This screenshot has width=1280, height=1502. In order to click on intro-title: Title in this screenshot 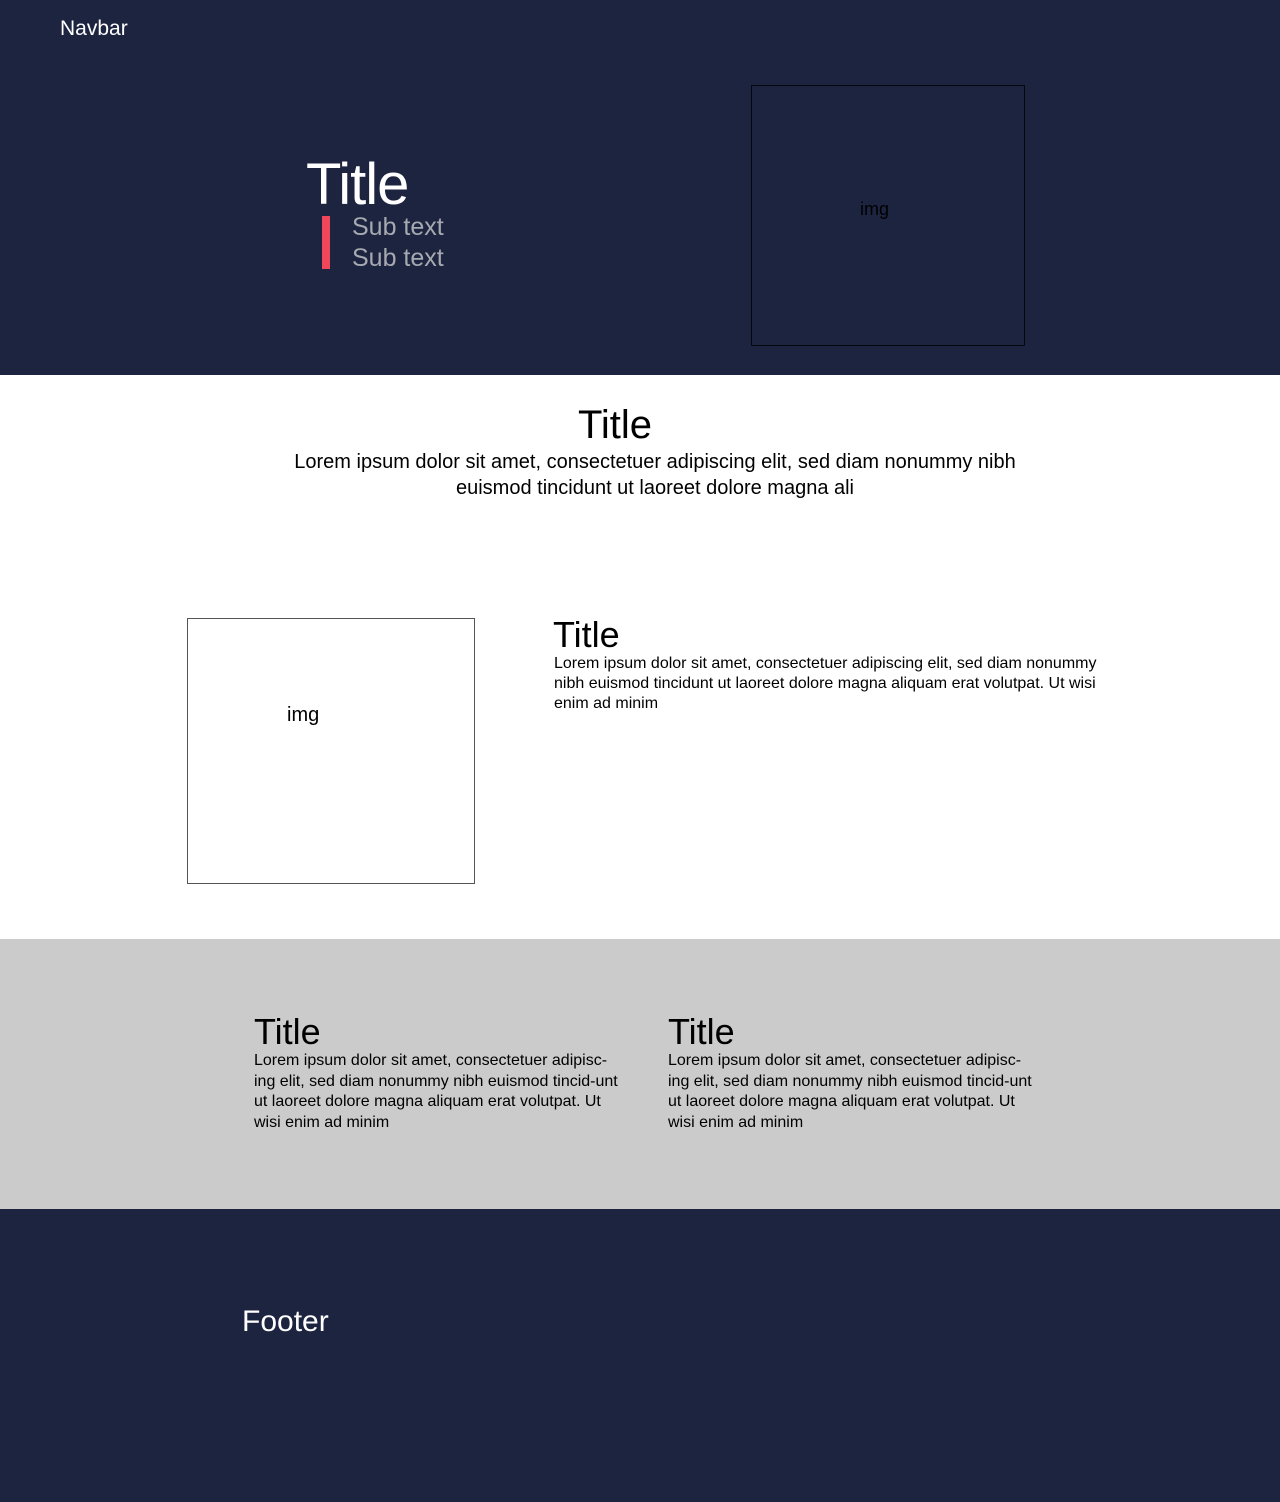, I will do `click(615, 425)`.